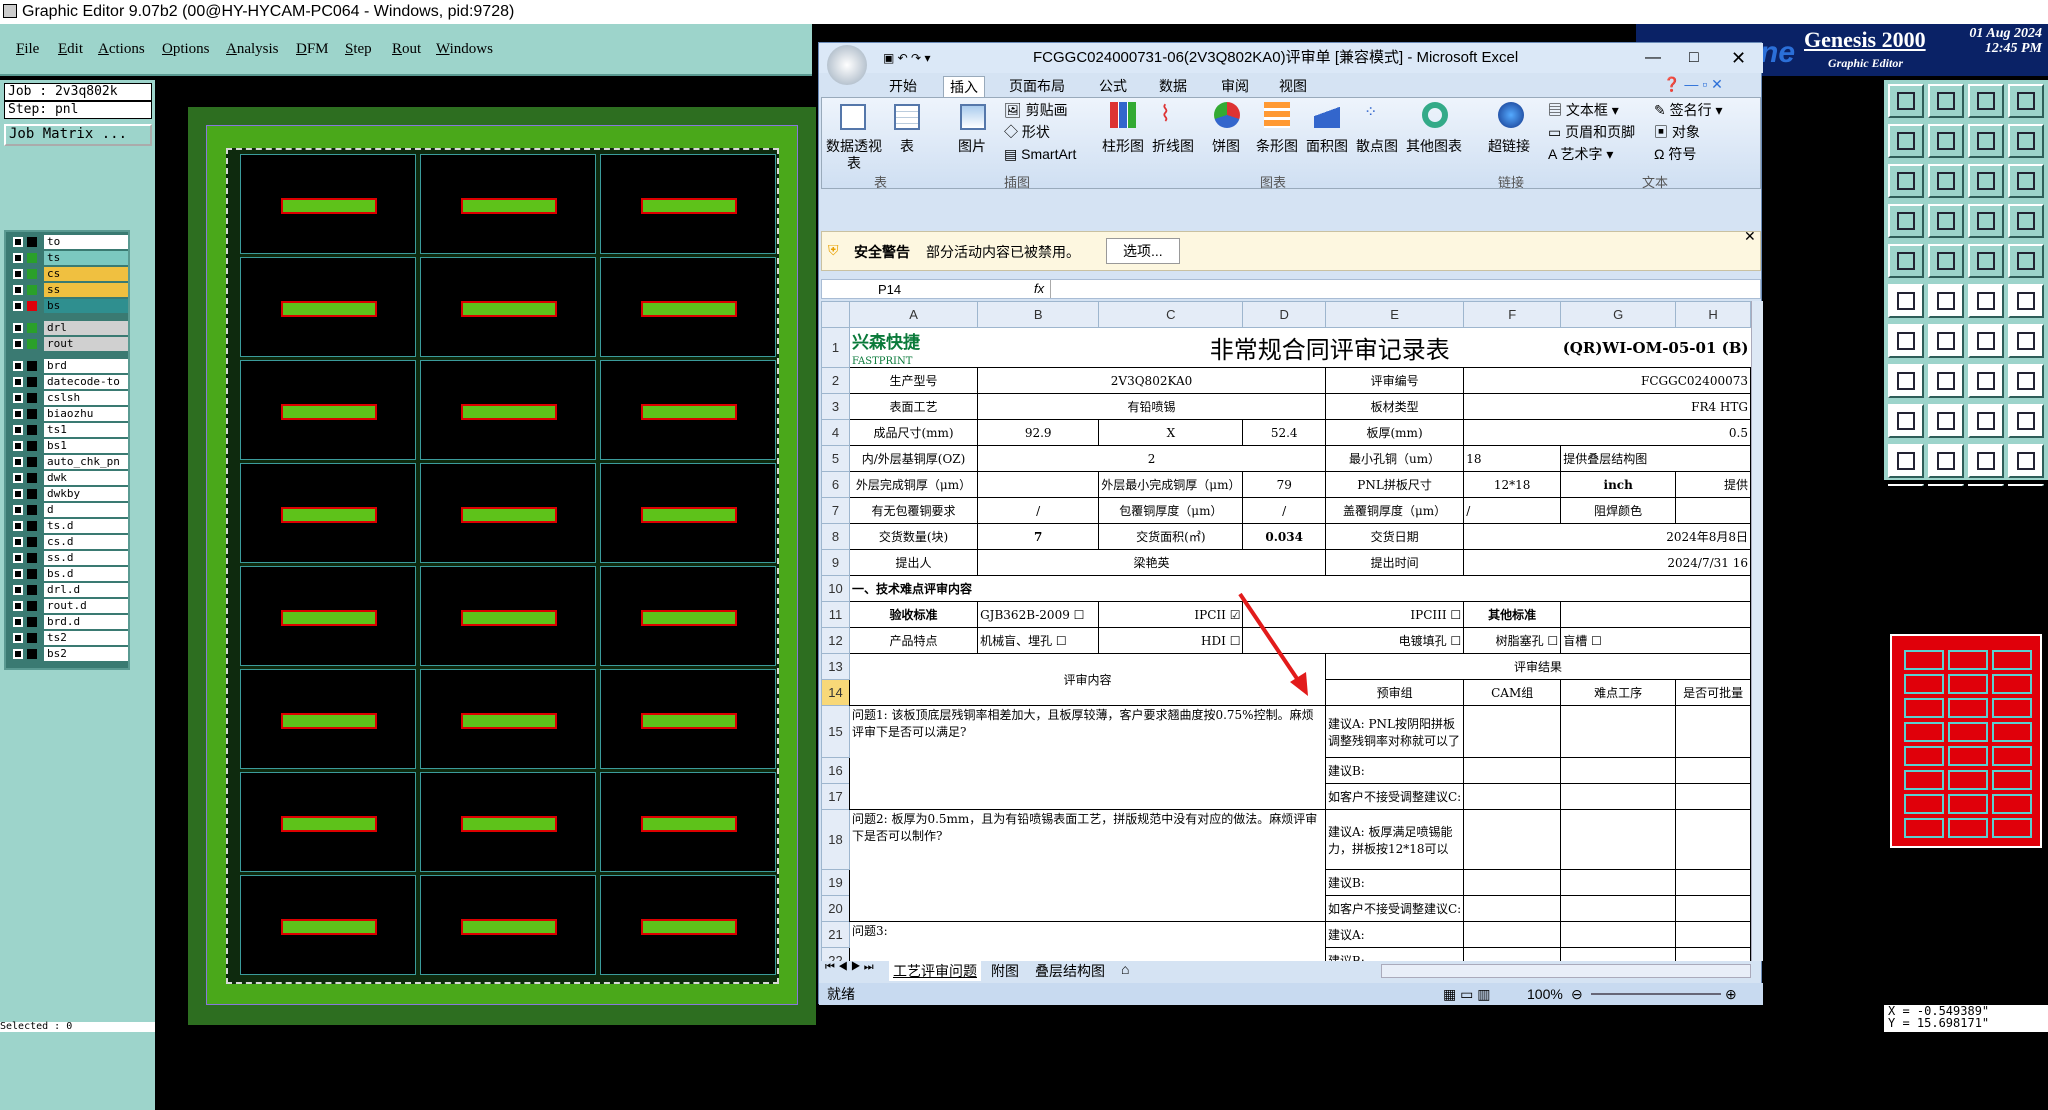 Image resolution: width=2048 pixels, height=1110 pixels. I want to click on cell: 2V3Q802KA0, so click(1151, 380).